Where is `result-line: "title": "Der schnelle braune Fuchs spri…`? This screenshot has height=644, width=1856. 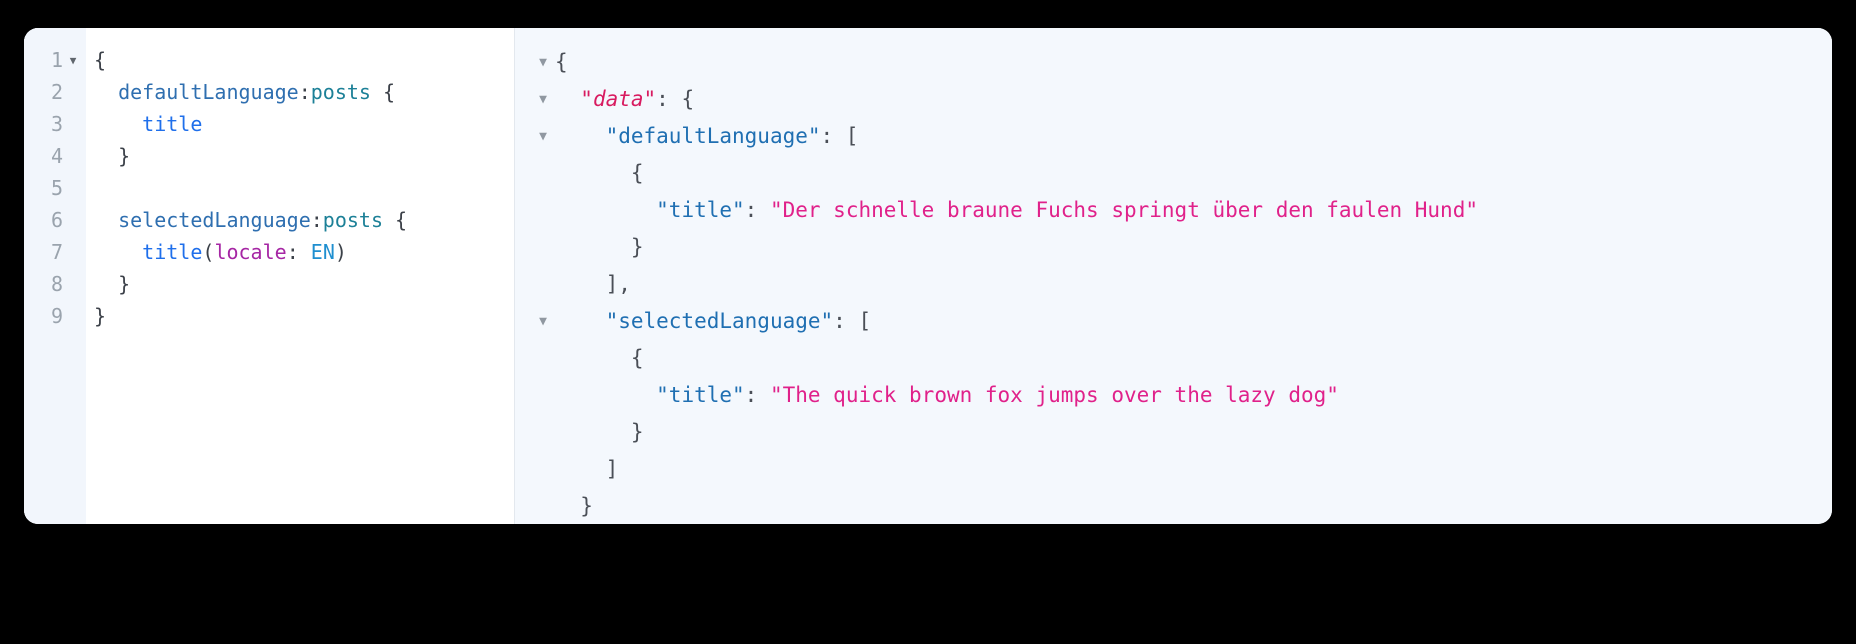
result-line: "title": "Der schnelle braune Fuchs spri… is located at coordinates (1193, 210).